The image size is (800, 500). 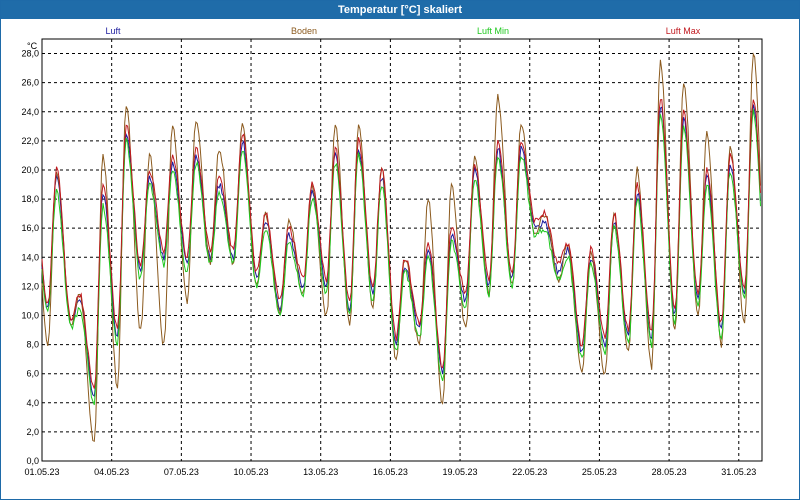 What do you see at coordinates (32, 432) in the screenshot?
I see `y-tick-label: 2,0` at bounding box center [32, 432].